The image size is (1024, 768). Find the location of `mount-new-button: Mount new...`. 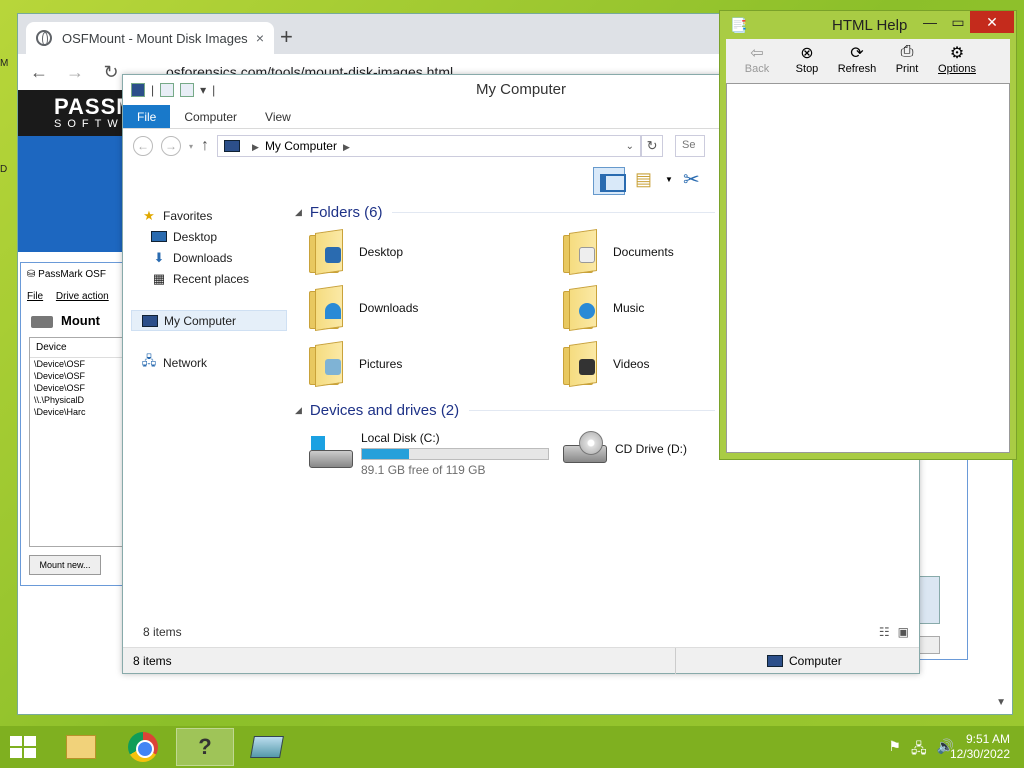

mount-new-button: Mount new... is located at coordinates (65, 565).